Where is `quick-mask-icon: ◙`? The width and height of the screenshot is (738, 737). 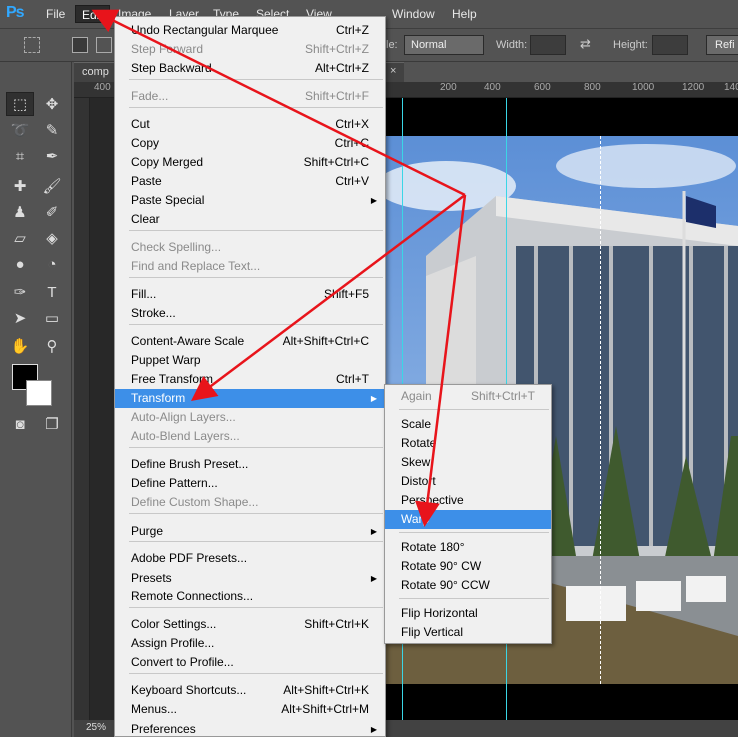 quick-mask-icon: ◙ is located at coordinates (20, 424).